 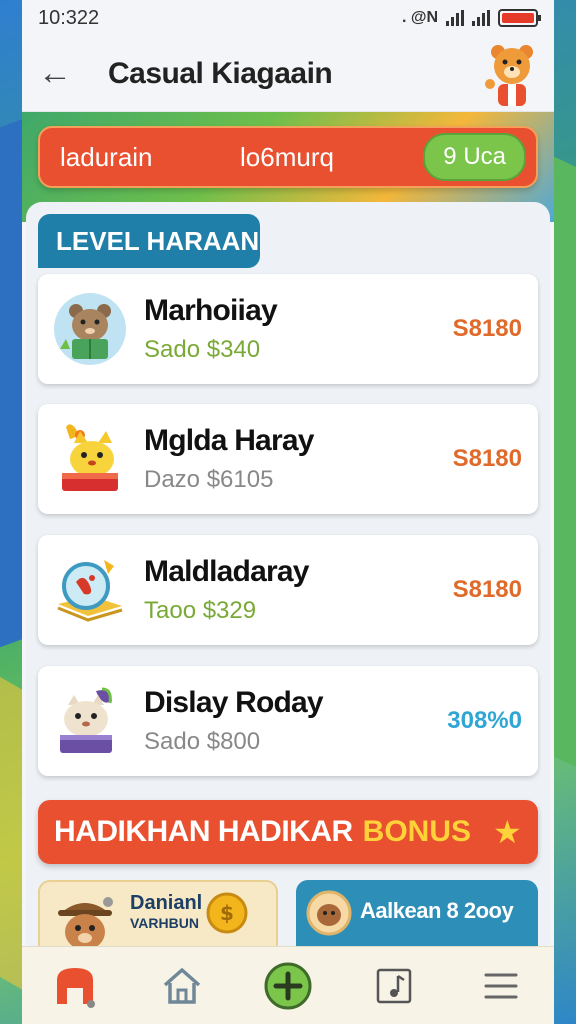 What do you see at coordinates (86, 720) in the screenshot?
I see `cat-on-book-icon` at bounding box center [86, 720].